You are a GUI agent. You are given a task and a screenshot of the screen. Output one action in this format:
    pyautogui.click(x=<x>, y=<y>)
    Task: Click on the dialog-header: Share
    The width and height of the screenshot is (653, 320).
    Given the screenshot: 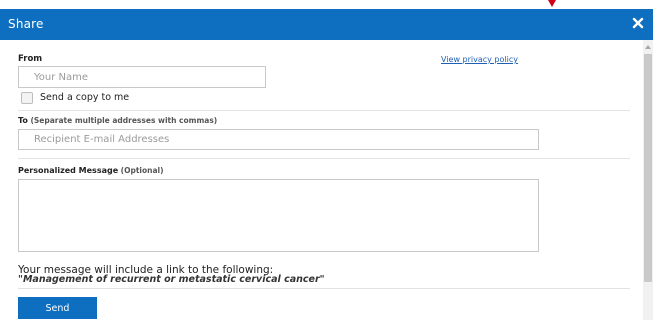 What is the action you would take?
    pyautogui.click(x=326, y=24)
    